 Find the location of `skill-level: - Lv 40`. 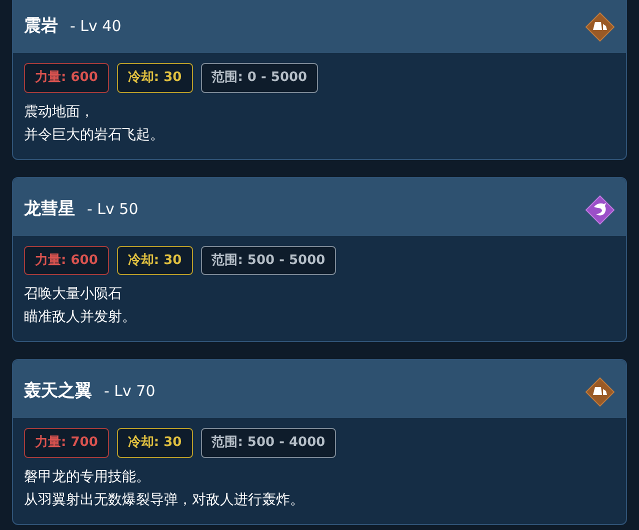

skill-level: - Lv 40 is located at coordinates (96, 27).